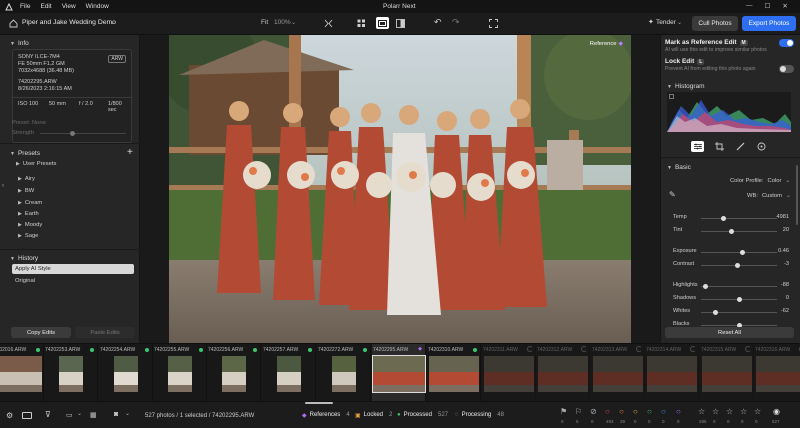 The width and height of the screenshot is (800, 428). I want to click on filmstrip-thumb: 74202257.ARW, so click(289, 373).